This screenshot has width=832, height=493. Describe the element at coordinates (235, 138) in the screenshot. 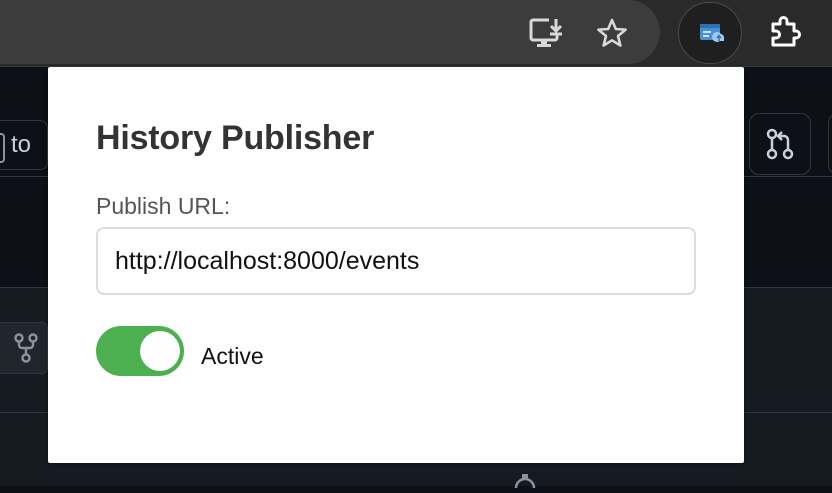

I see `popup-title: History Publisher` at that location.